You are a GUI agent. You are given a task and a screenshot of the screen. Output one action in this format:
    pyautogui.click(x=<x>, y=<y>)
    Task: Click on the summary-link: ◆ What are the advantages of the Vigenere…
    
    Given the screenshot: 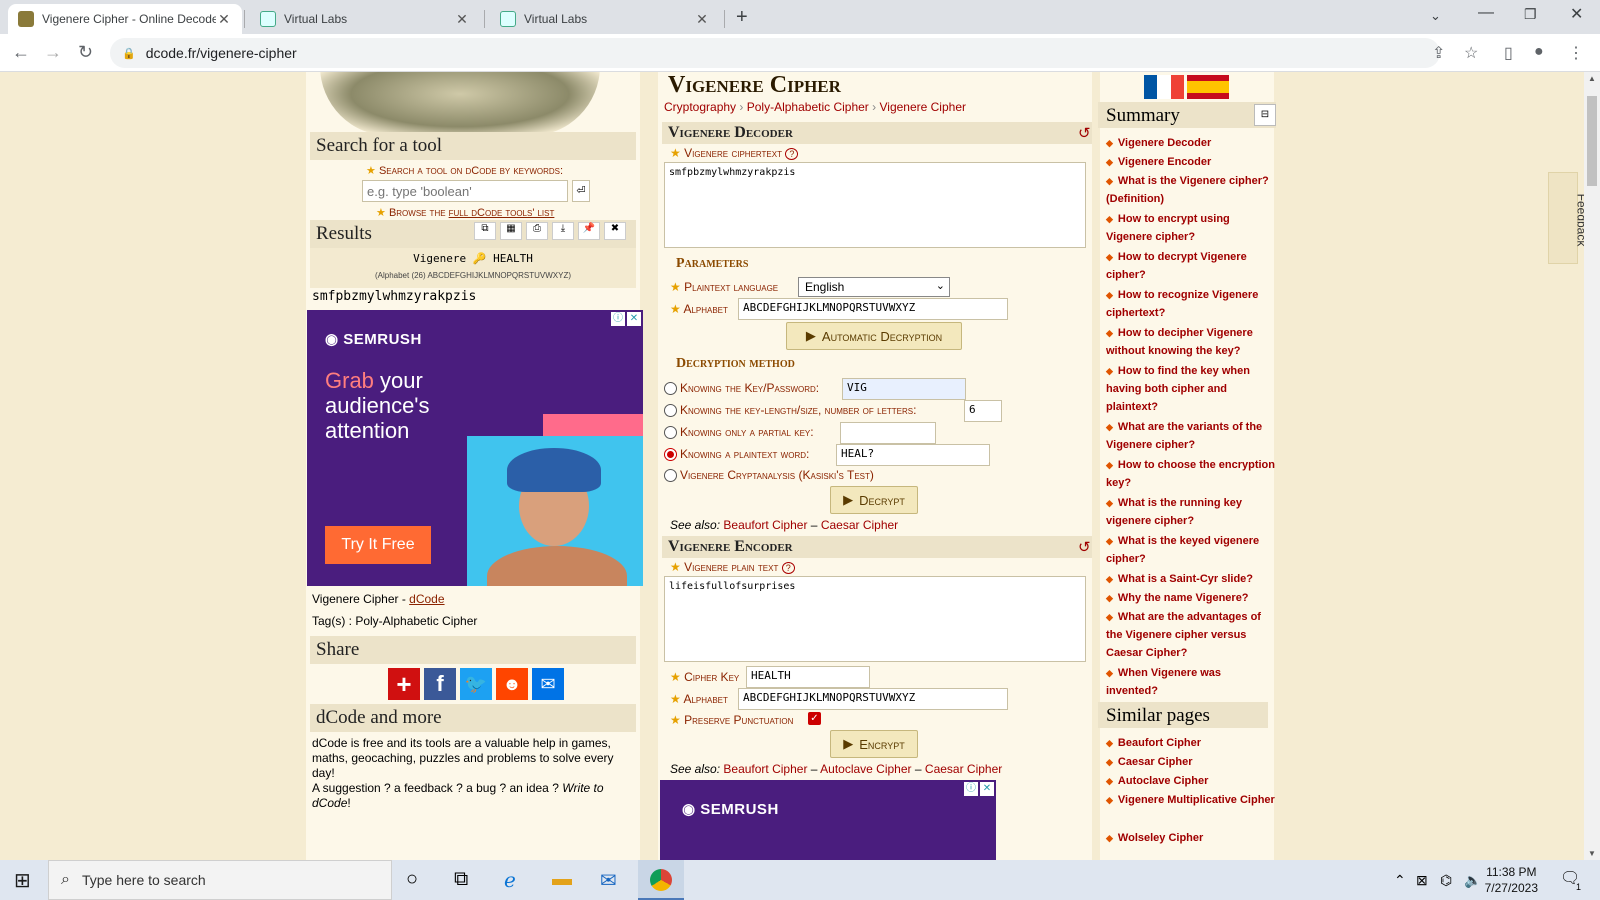 What is the action you would take?
    pyautogui.click(x=1191, y=635)
    